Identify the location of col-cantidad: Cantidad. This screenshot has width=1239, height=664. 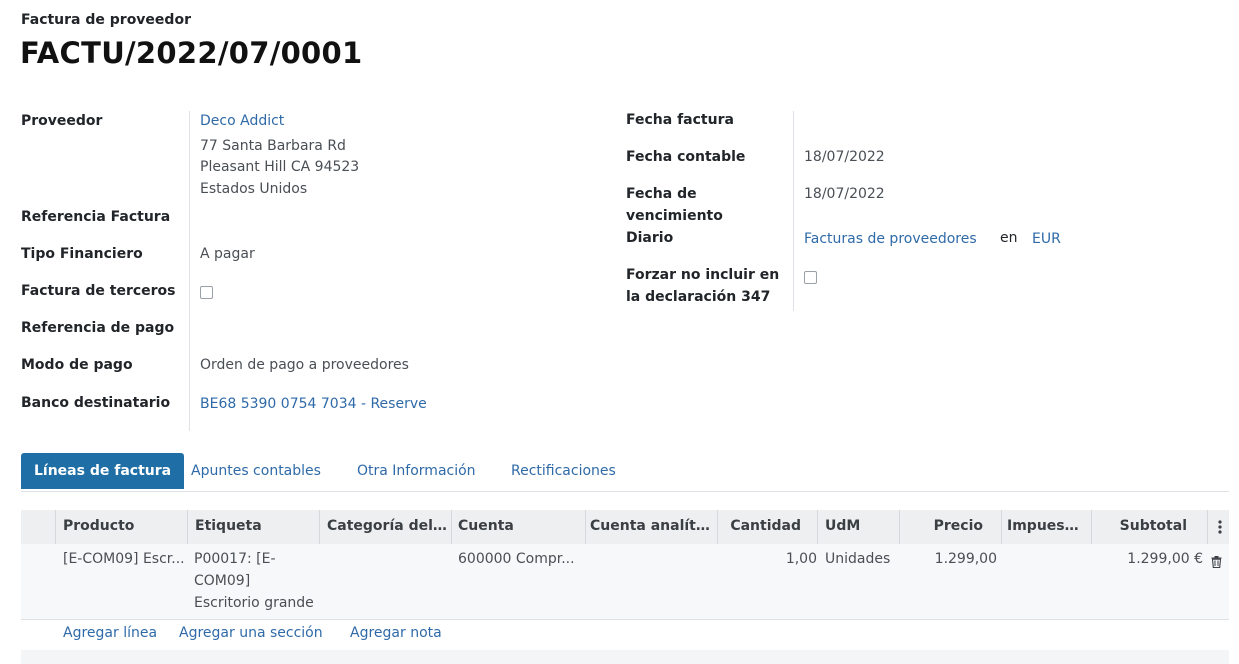
(761, 527).